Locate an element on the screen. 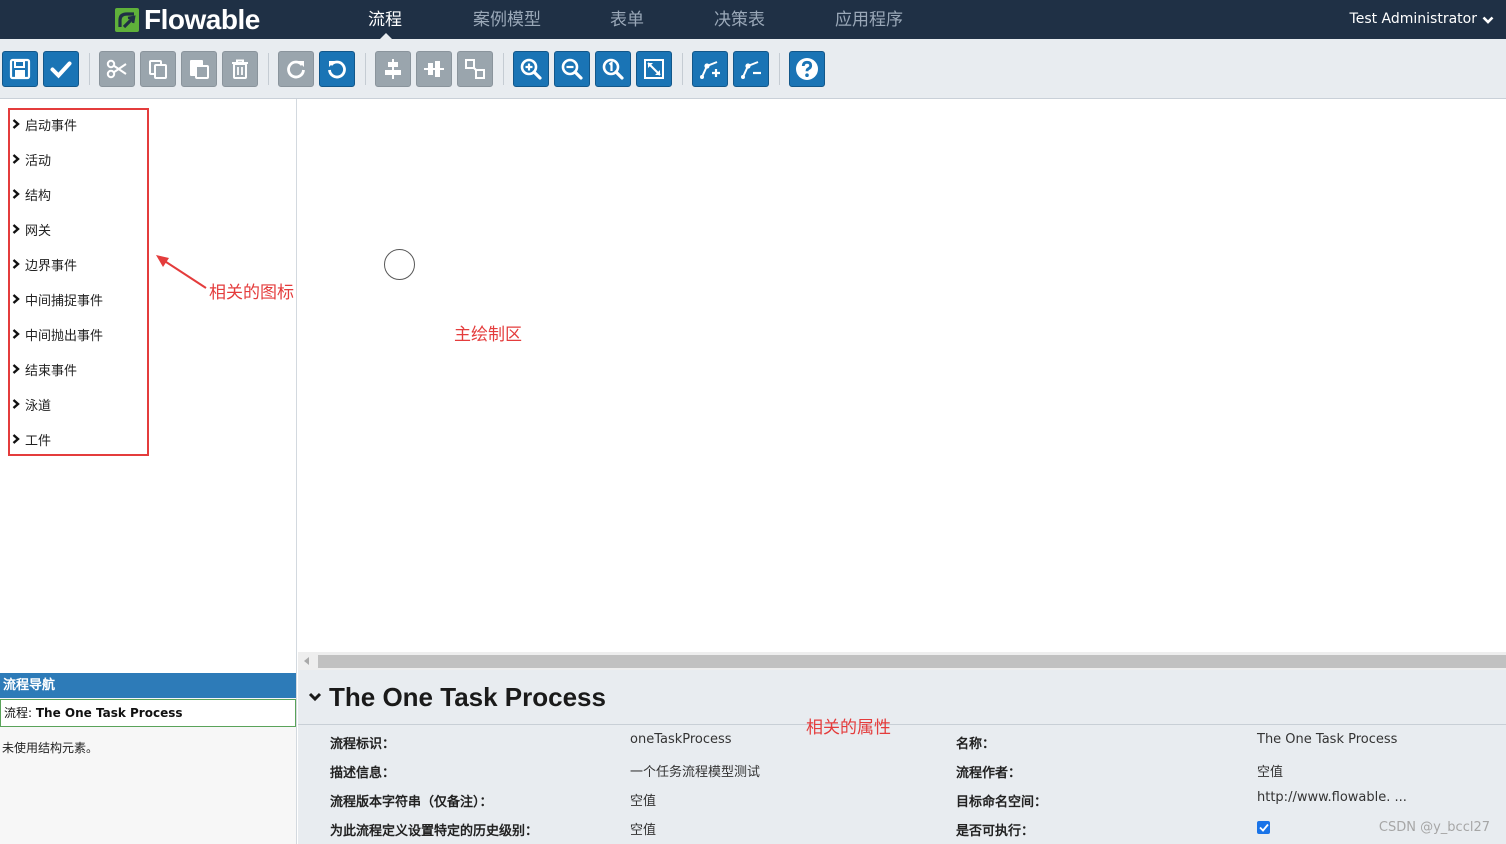 The width and height of the screenshot is (1506, 844). annotation-arrow-icon is located at coordinates (181, 272).